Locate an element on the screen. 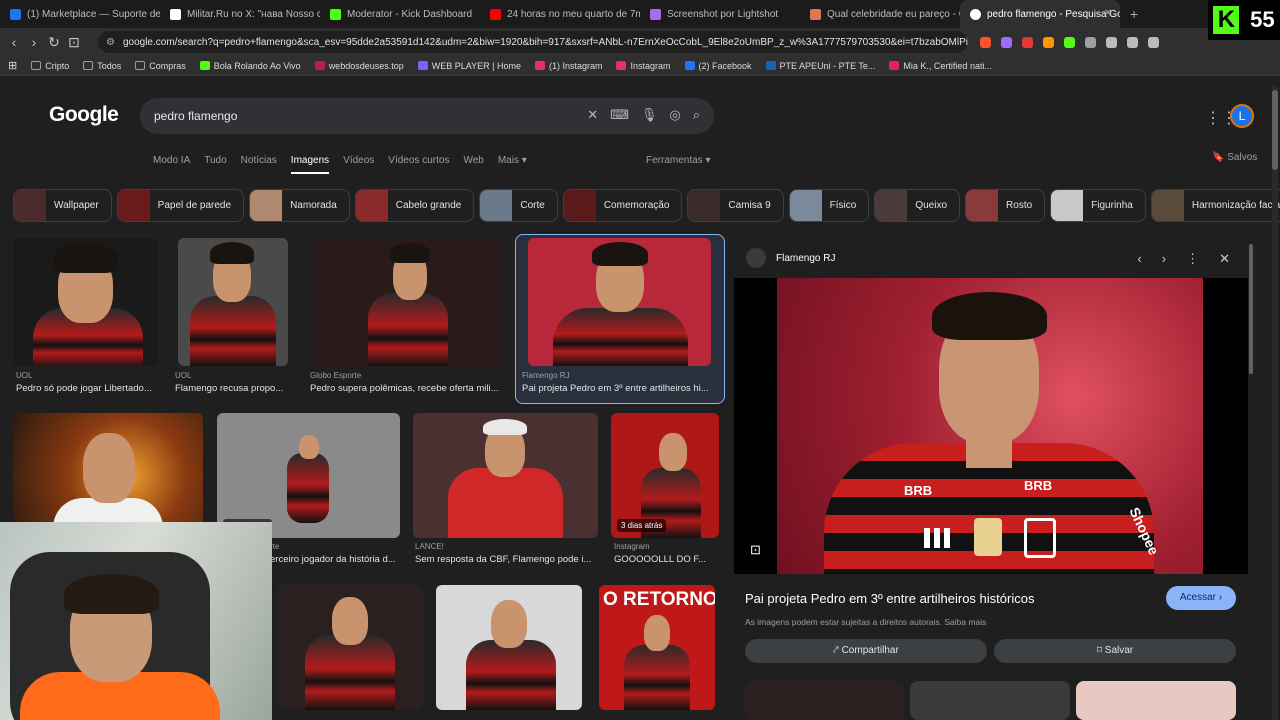  browser-tab: Moderator - Kick Dashboard is located at coordinates (400, 14).